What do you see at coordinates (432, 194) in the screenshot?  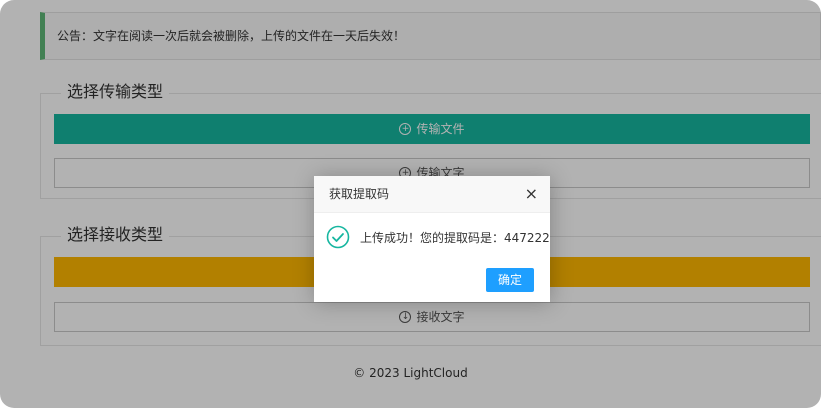 I see `dialog-header: 获取提取码 ×` at bounding box center [432, 194].